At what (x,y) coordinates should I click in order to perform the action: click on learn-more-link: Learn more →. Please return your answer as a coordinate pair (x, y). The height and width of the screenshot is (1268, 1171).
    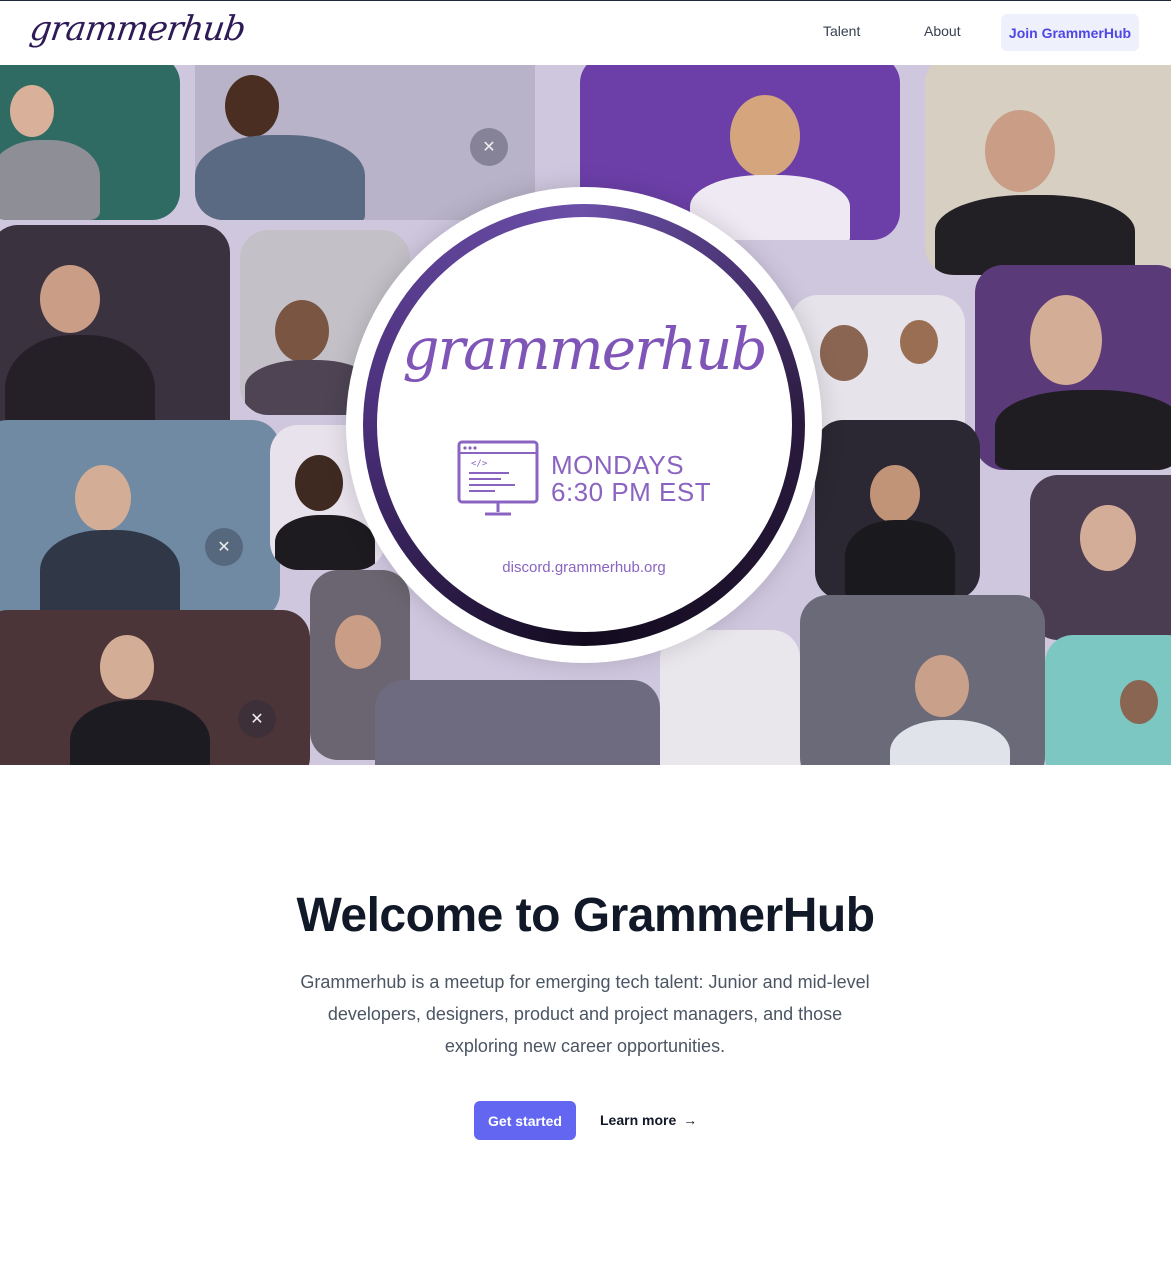
    Looking at the image, I should click on (648, 1120).